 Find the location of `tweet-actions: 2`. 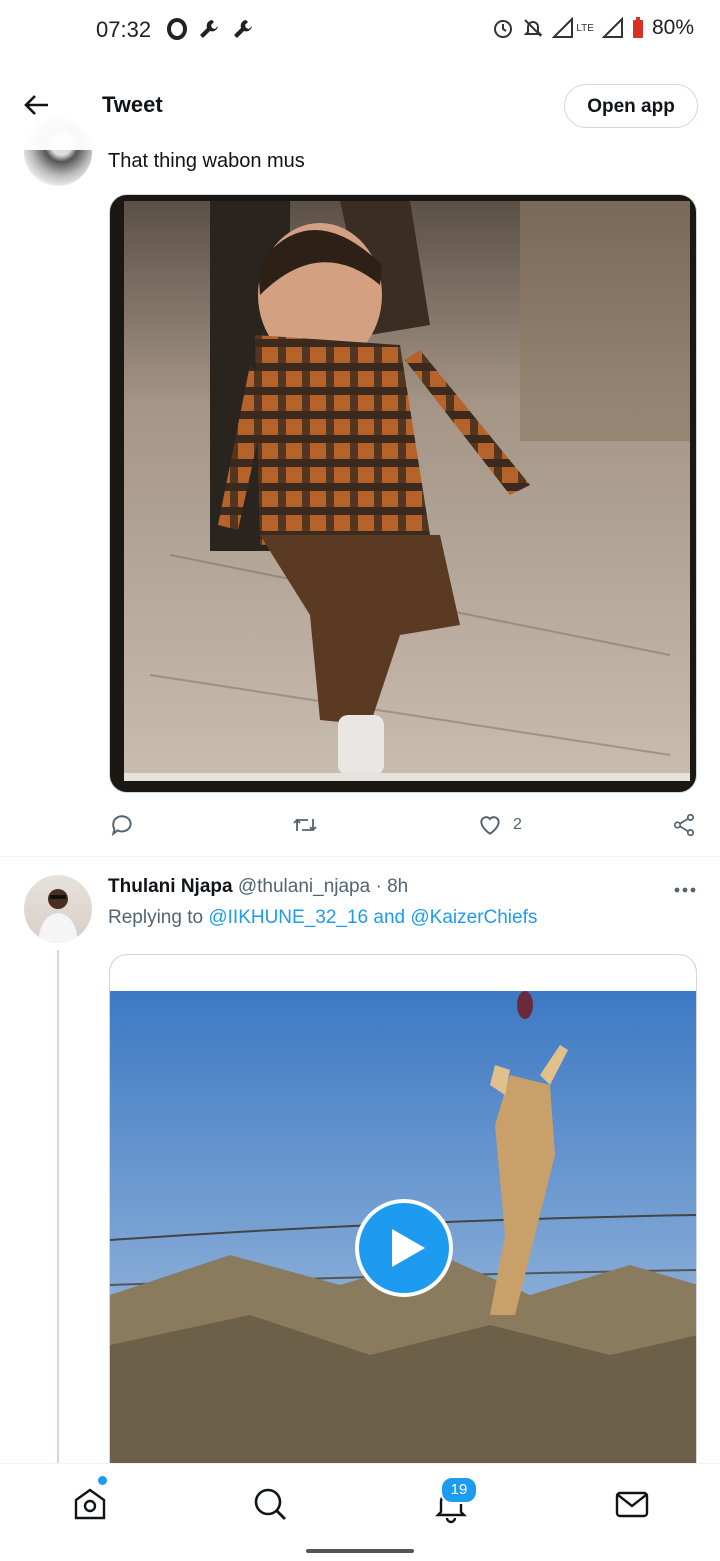

tweet-actions: 2 is located at coordinates (403, 825).